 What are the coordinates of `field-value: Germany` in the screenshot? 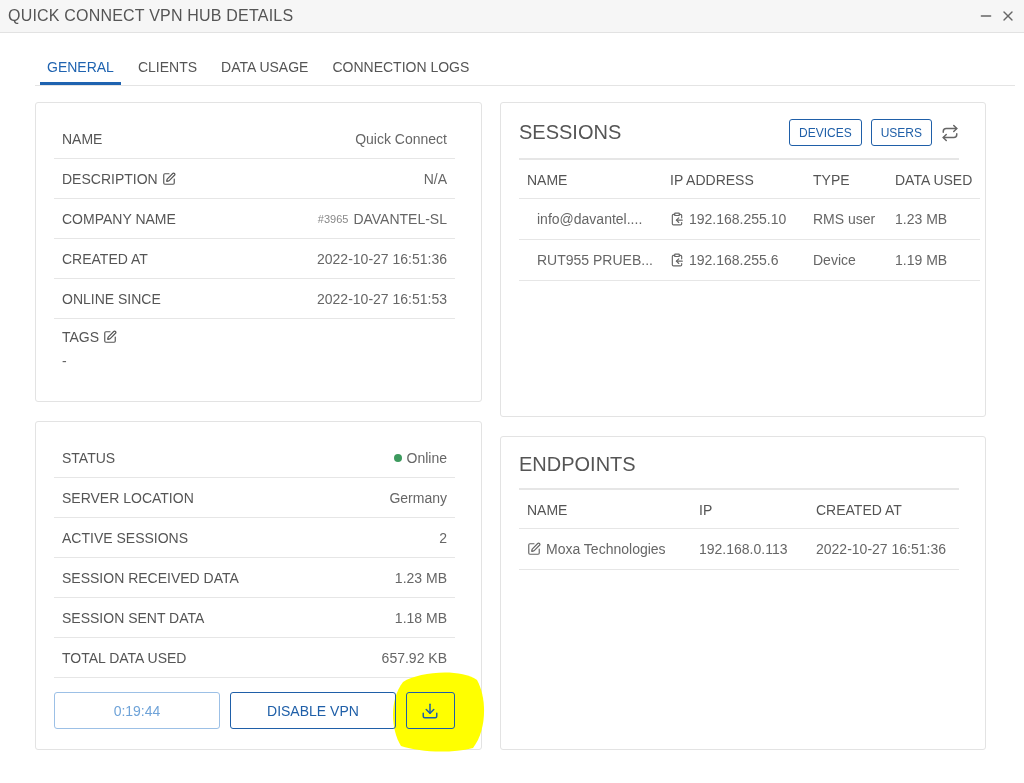 It's located at (418, 497).